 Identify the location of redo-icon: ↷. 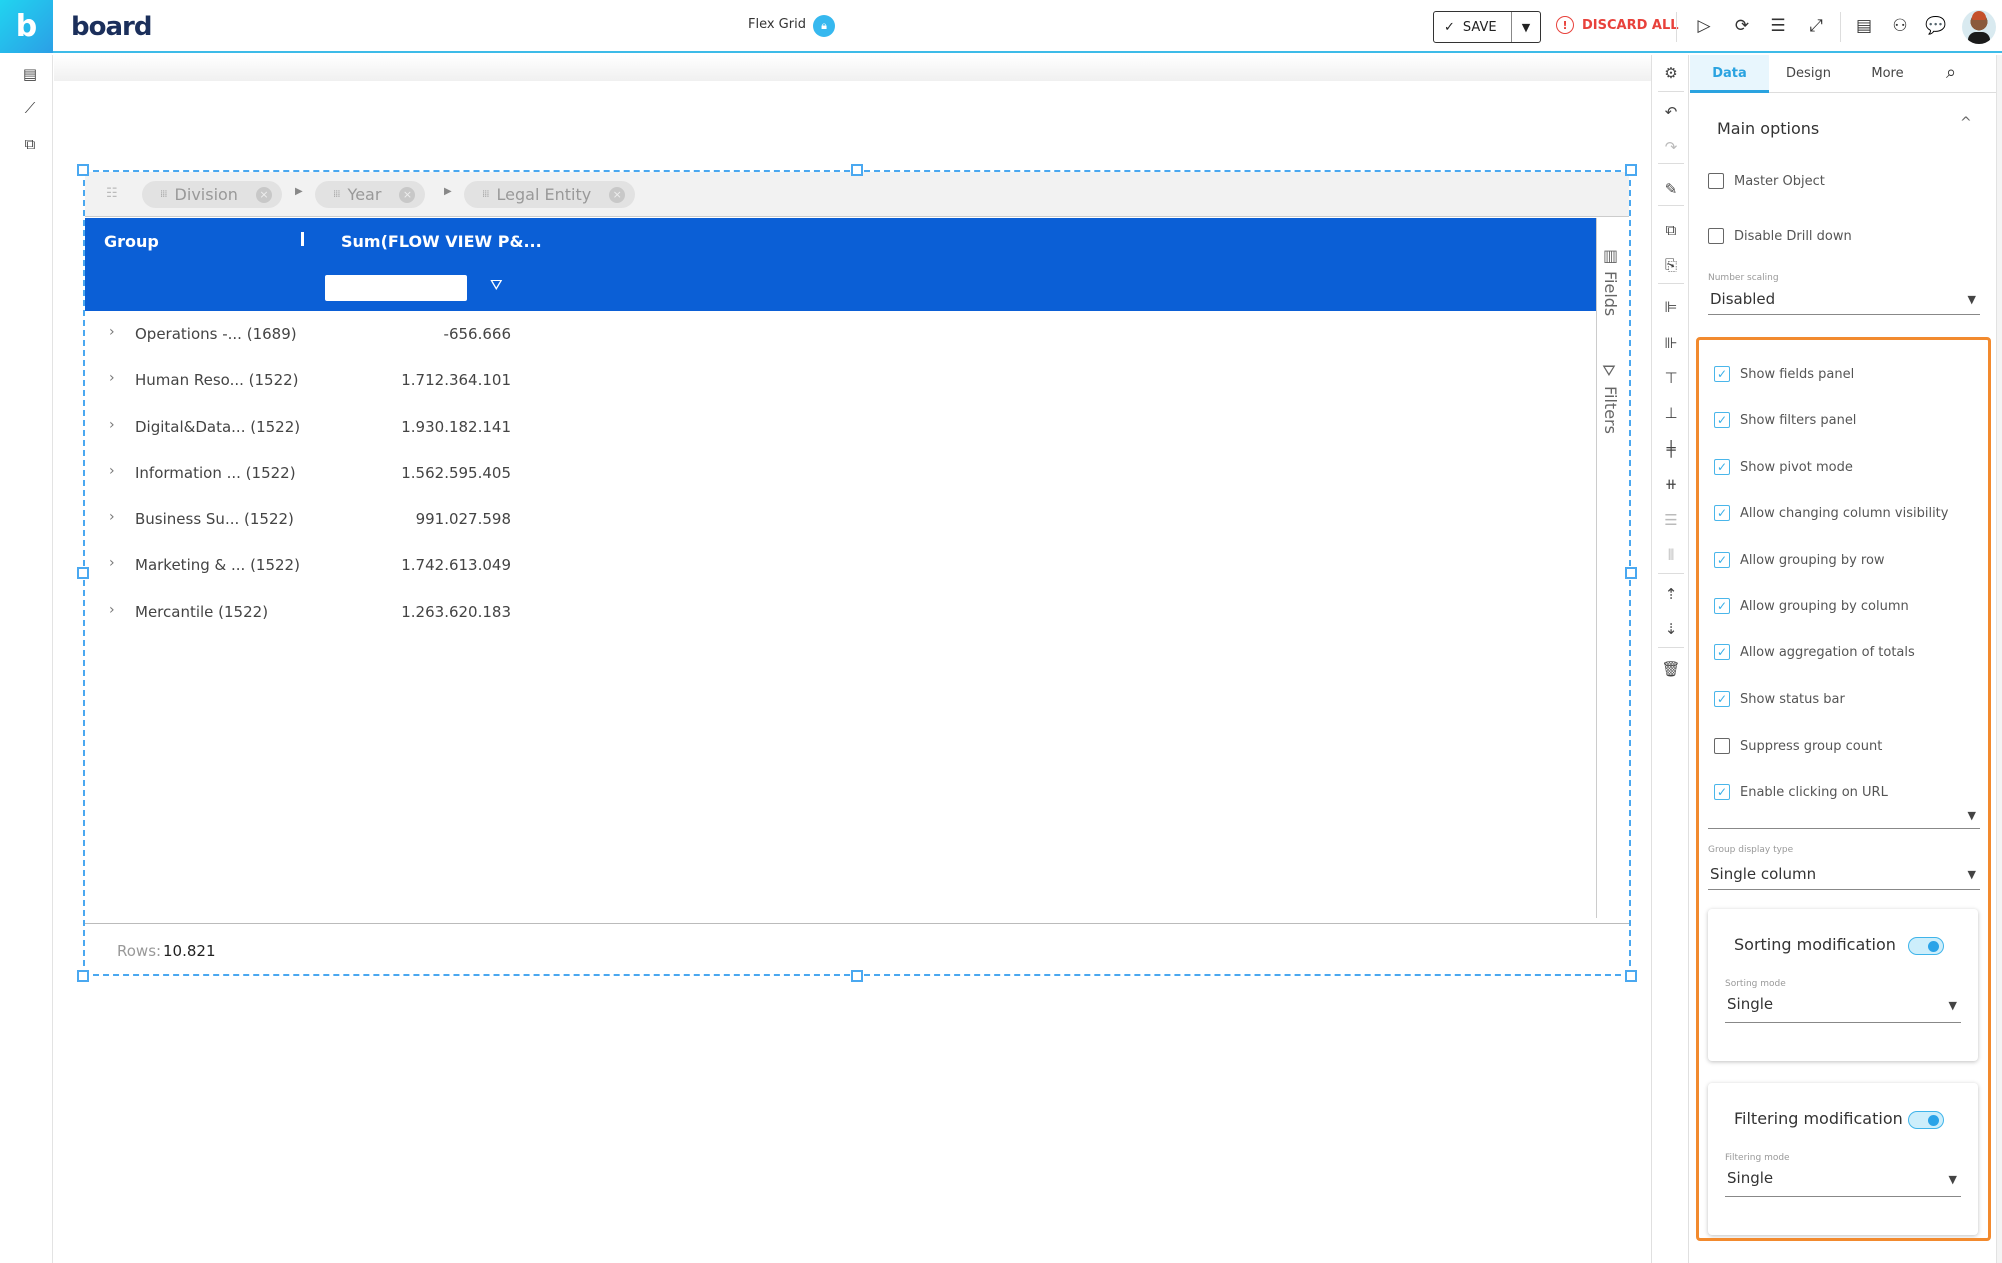
(1671, 147).